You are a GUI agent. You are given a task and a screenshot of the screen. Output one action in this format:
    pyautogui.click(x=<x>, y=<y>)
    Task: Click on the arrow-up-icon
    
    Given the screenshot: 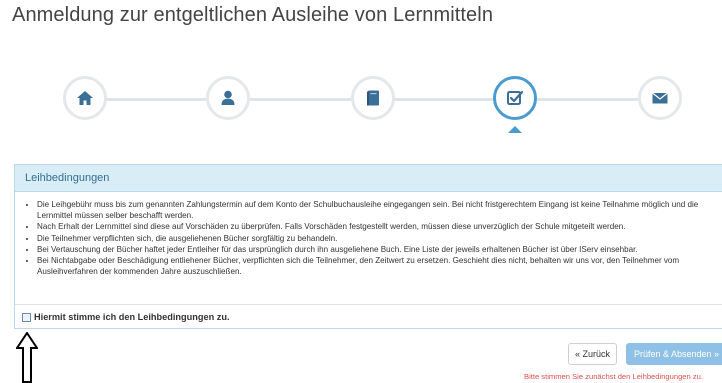 What is the action you would take?
    pyautogui.click(x=27, y=357)
    